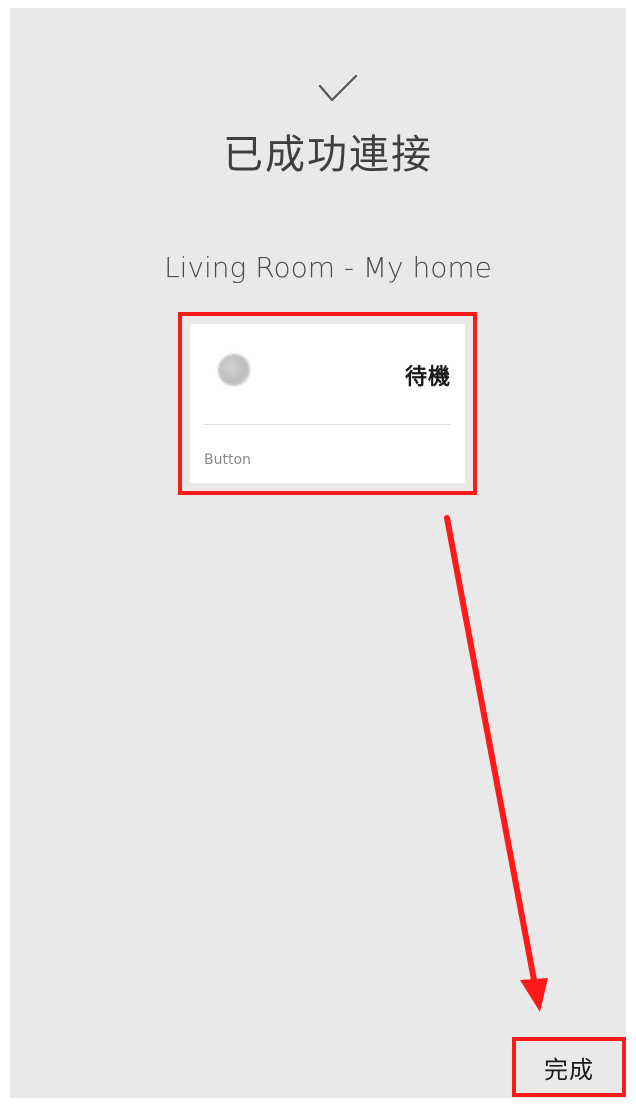 This screenshot has width=636, height=1105. Describe the element at coordinates (328, 155) in the screenshot. I see `connection-success-title: 已成功連接` at that location.